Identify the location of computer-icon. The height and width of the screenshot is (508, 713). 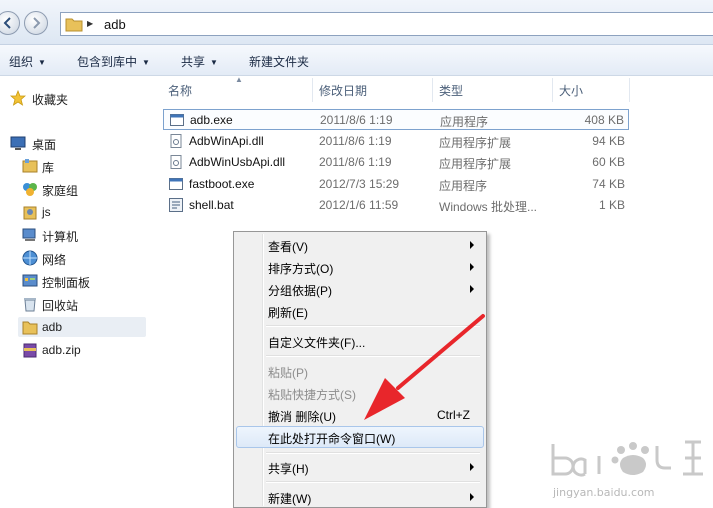
(29, 234).